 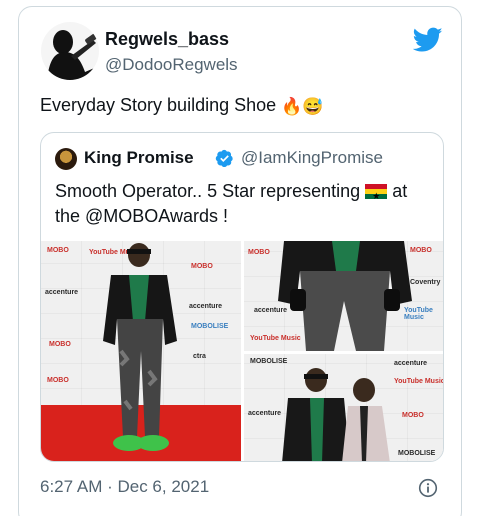 I want to click on verified-badge-icon, so click(x=224, y=158).